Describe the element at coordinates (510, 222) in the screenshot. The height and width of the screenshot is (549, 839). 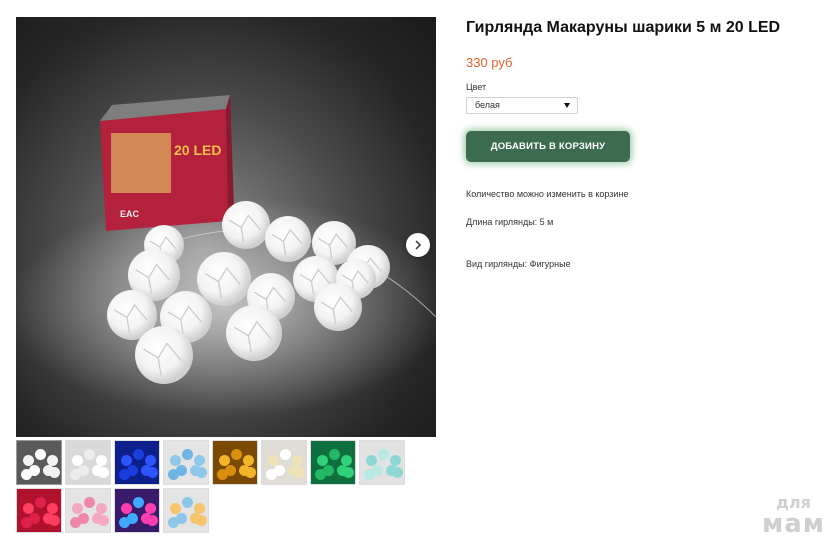
I see `garland-length: Длина гирлянды: 5 м` at that location.